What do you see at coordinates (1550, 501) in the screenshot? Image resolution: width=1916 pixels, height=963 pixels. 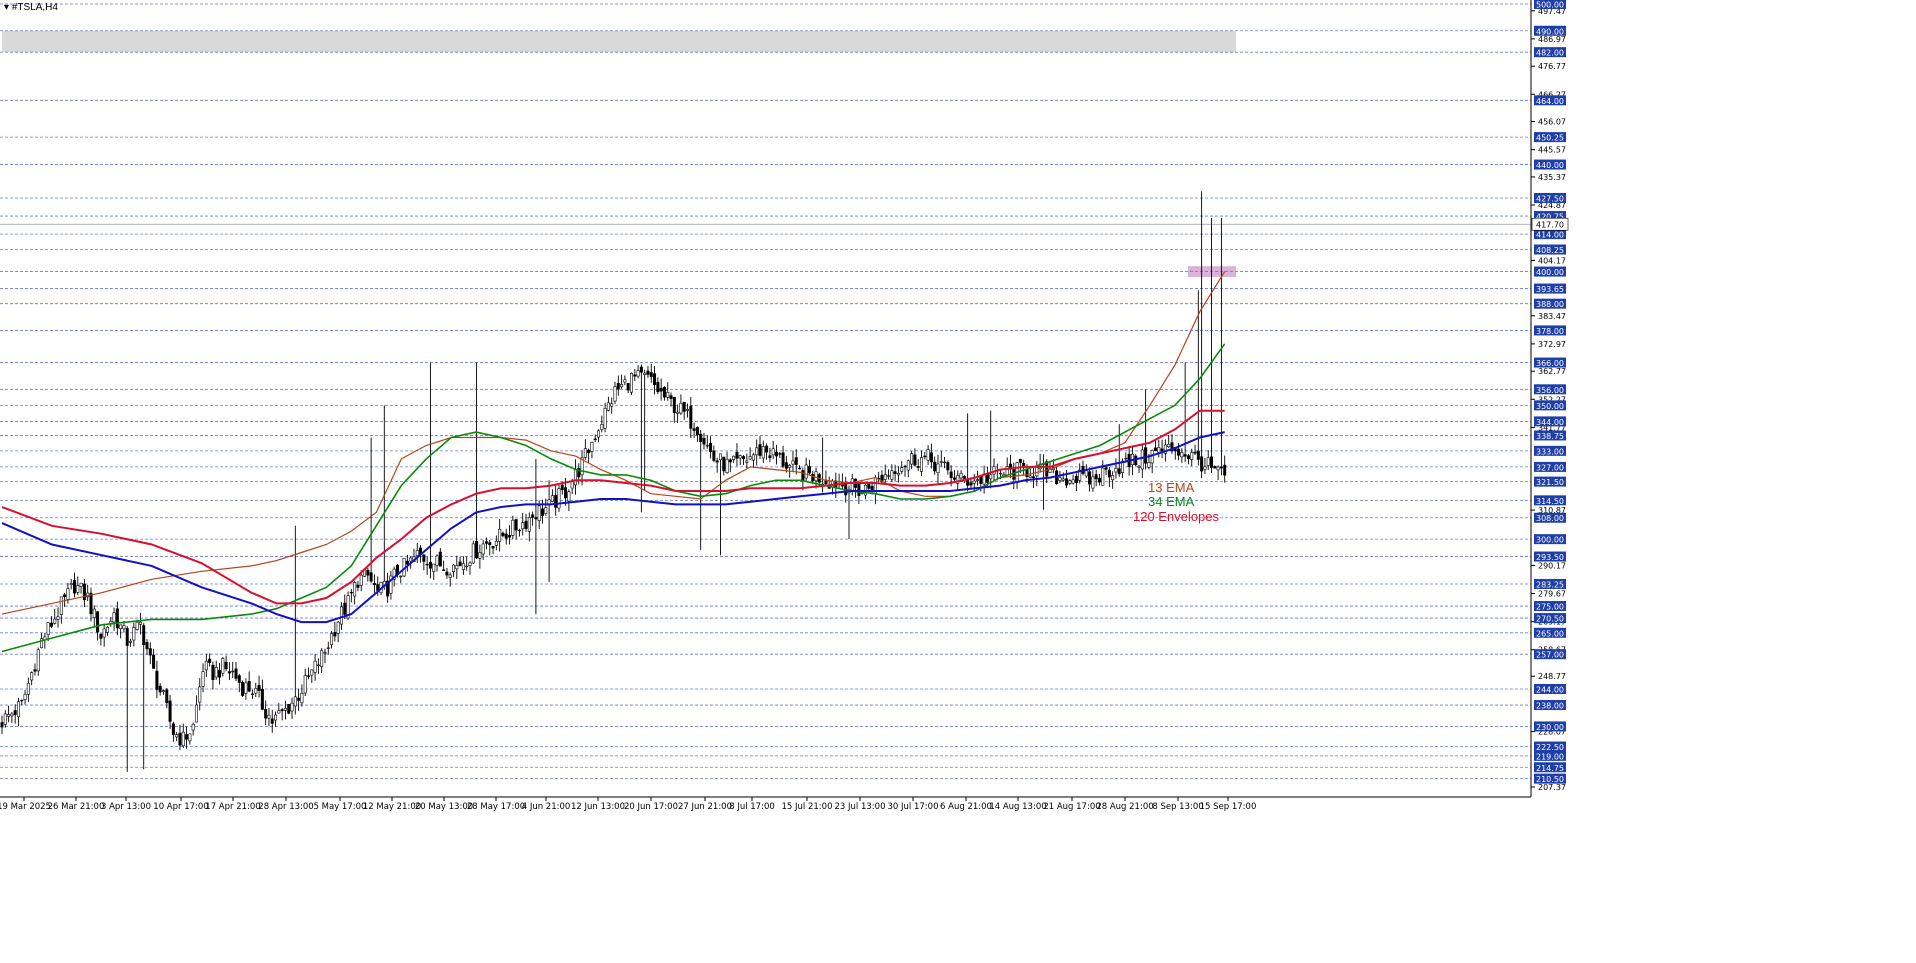 I see `level-badge-label: 314.50` at bounding box center [1550, 501].